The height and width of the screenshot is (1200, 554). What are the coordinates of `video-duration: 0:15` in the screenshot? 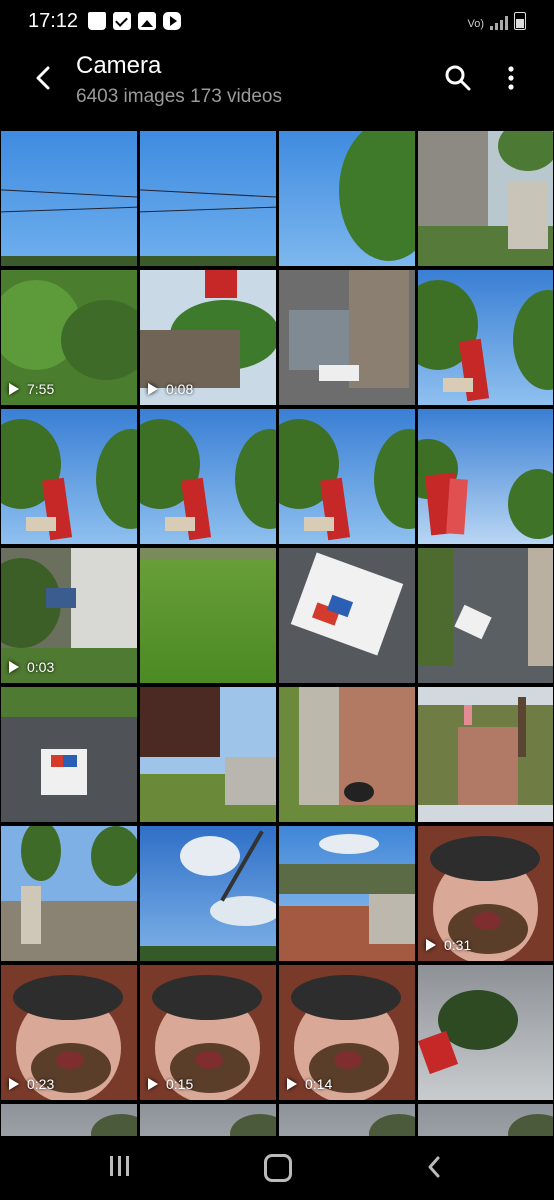 It's located at (180, 1084).